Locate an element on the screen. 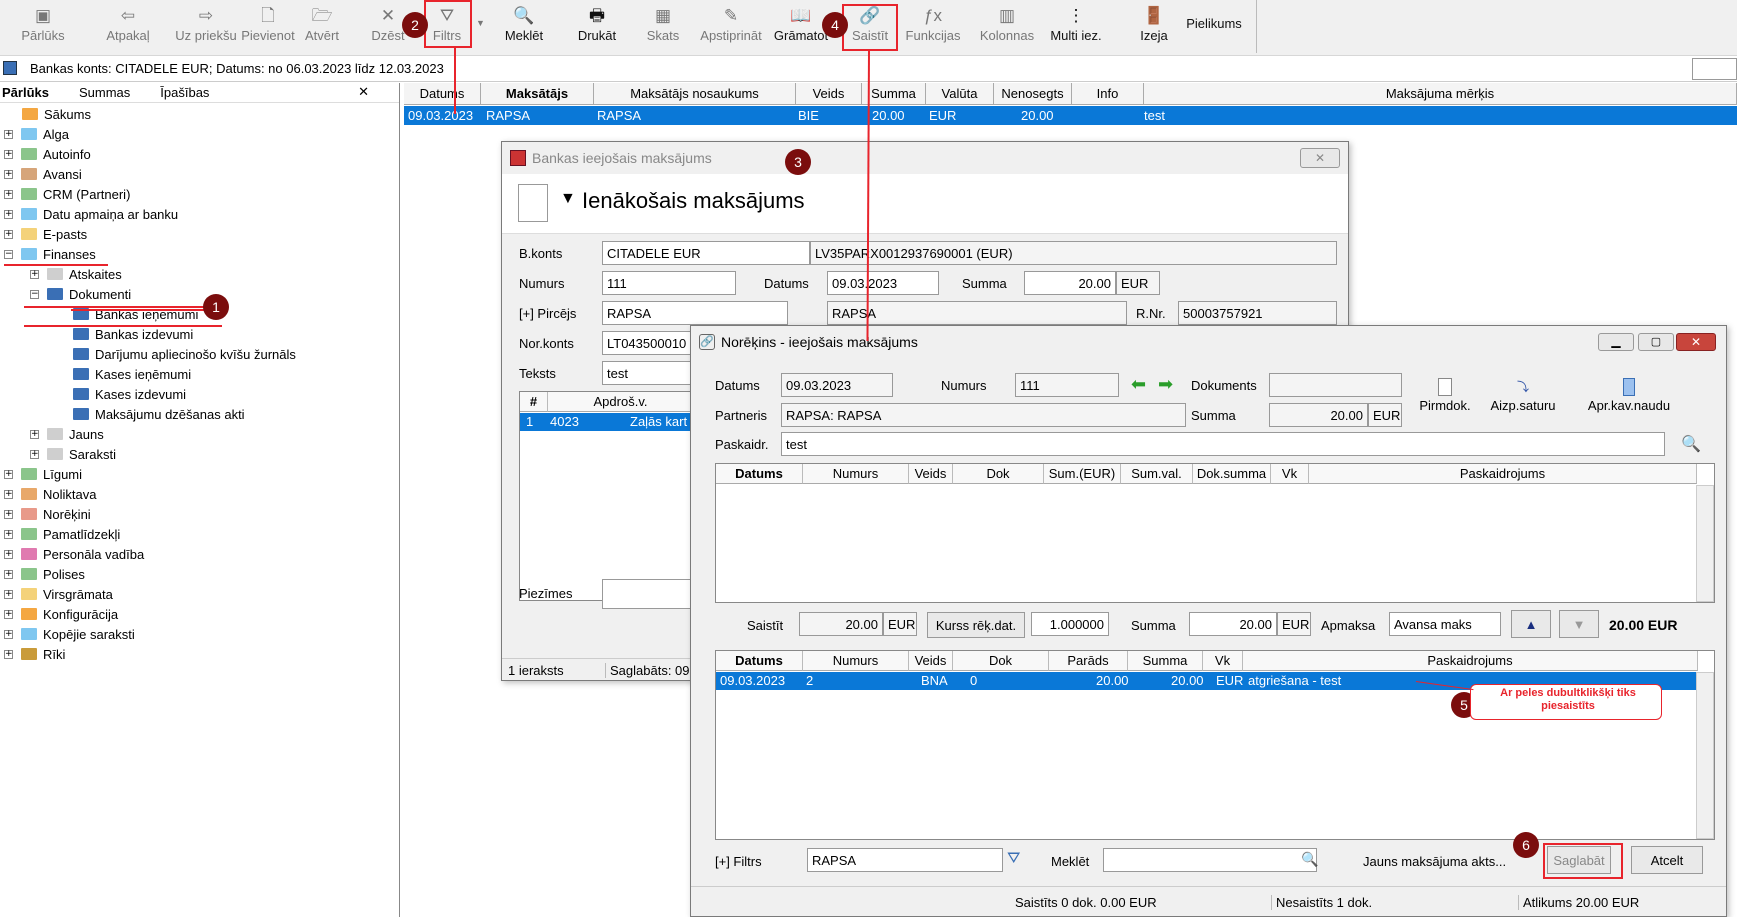 This screenshot has width=1737, height=917. tree-item: + Līgumi is located at coordinates (43, 474).